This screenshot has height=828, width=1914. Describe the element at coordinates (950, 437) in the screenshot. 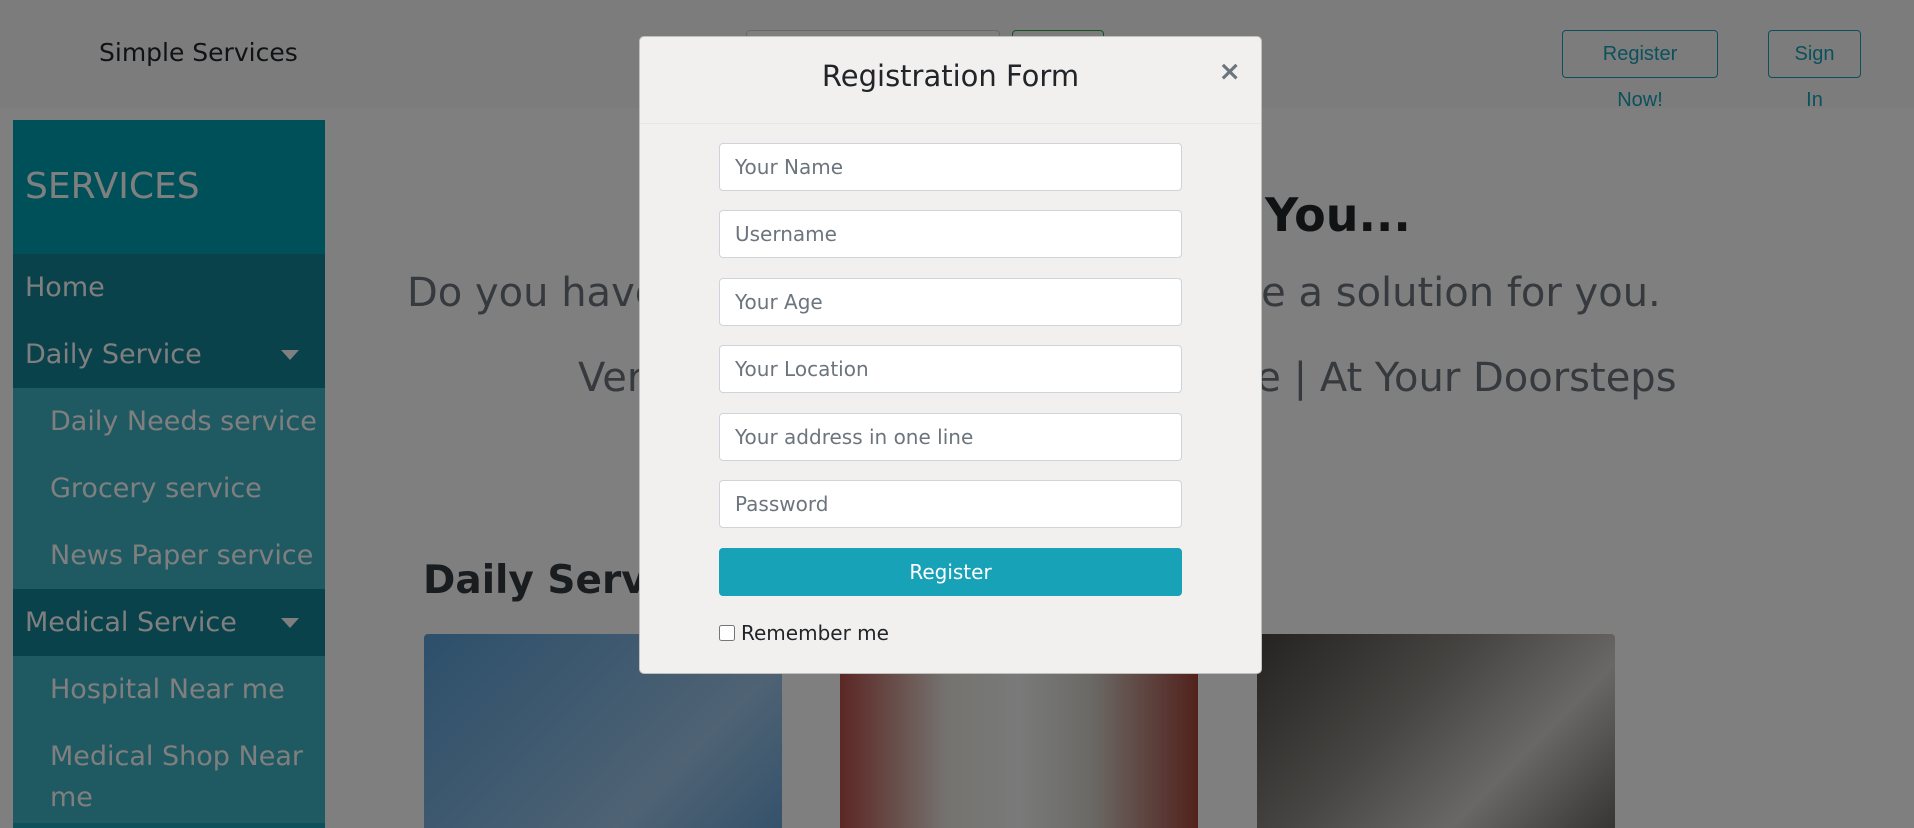

I see `address-field` at that location.